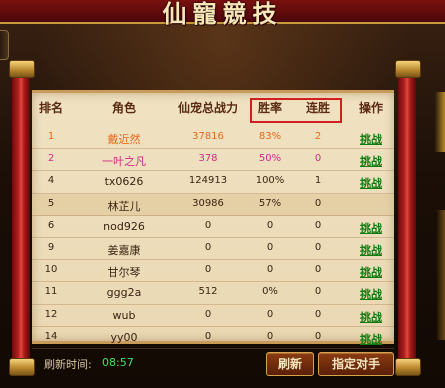  What do you see at coordinates (51, 247) in the screenshot?
I see `cell-rank: 9` at bounding box center [51, 247].